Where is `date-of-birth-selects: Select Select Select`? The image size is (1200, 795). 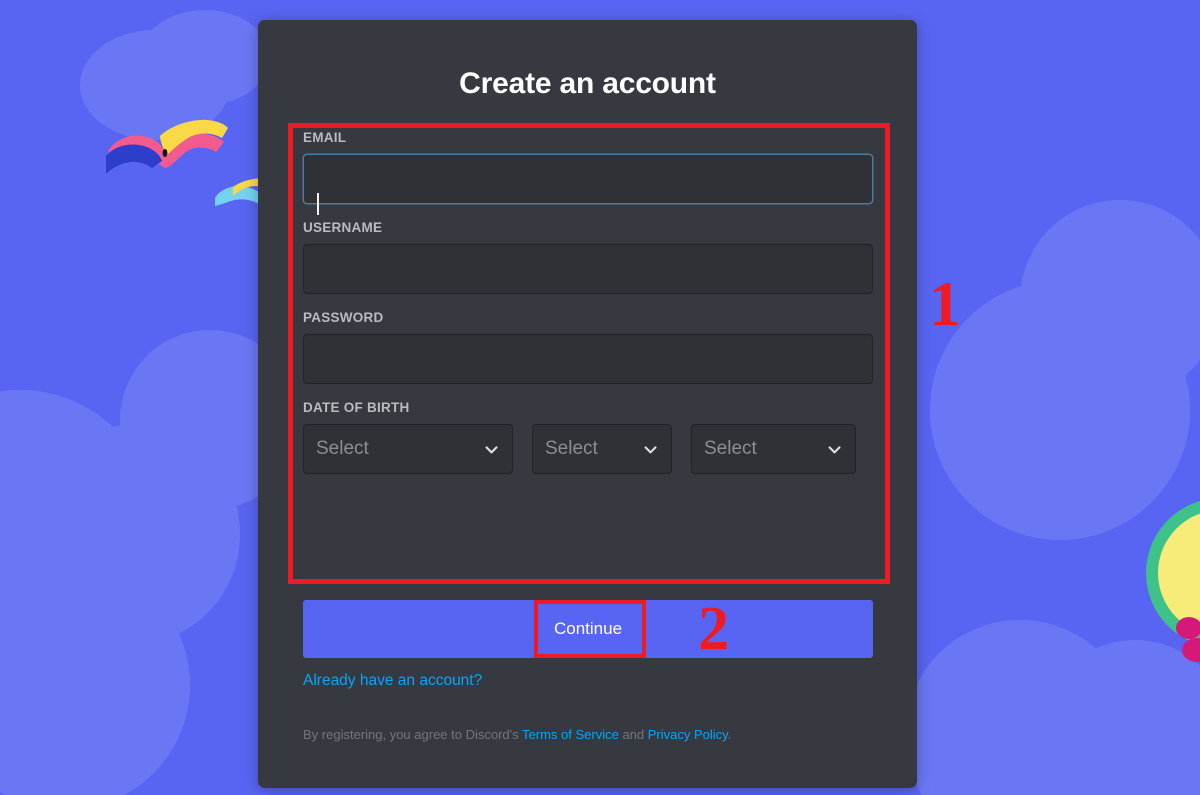 date-of-birth-selects: Select Select Select is located at coordinates (588, 449).